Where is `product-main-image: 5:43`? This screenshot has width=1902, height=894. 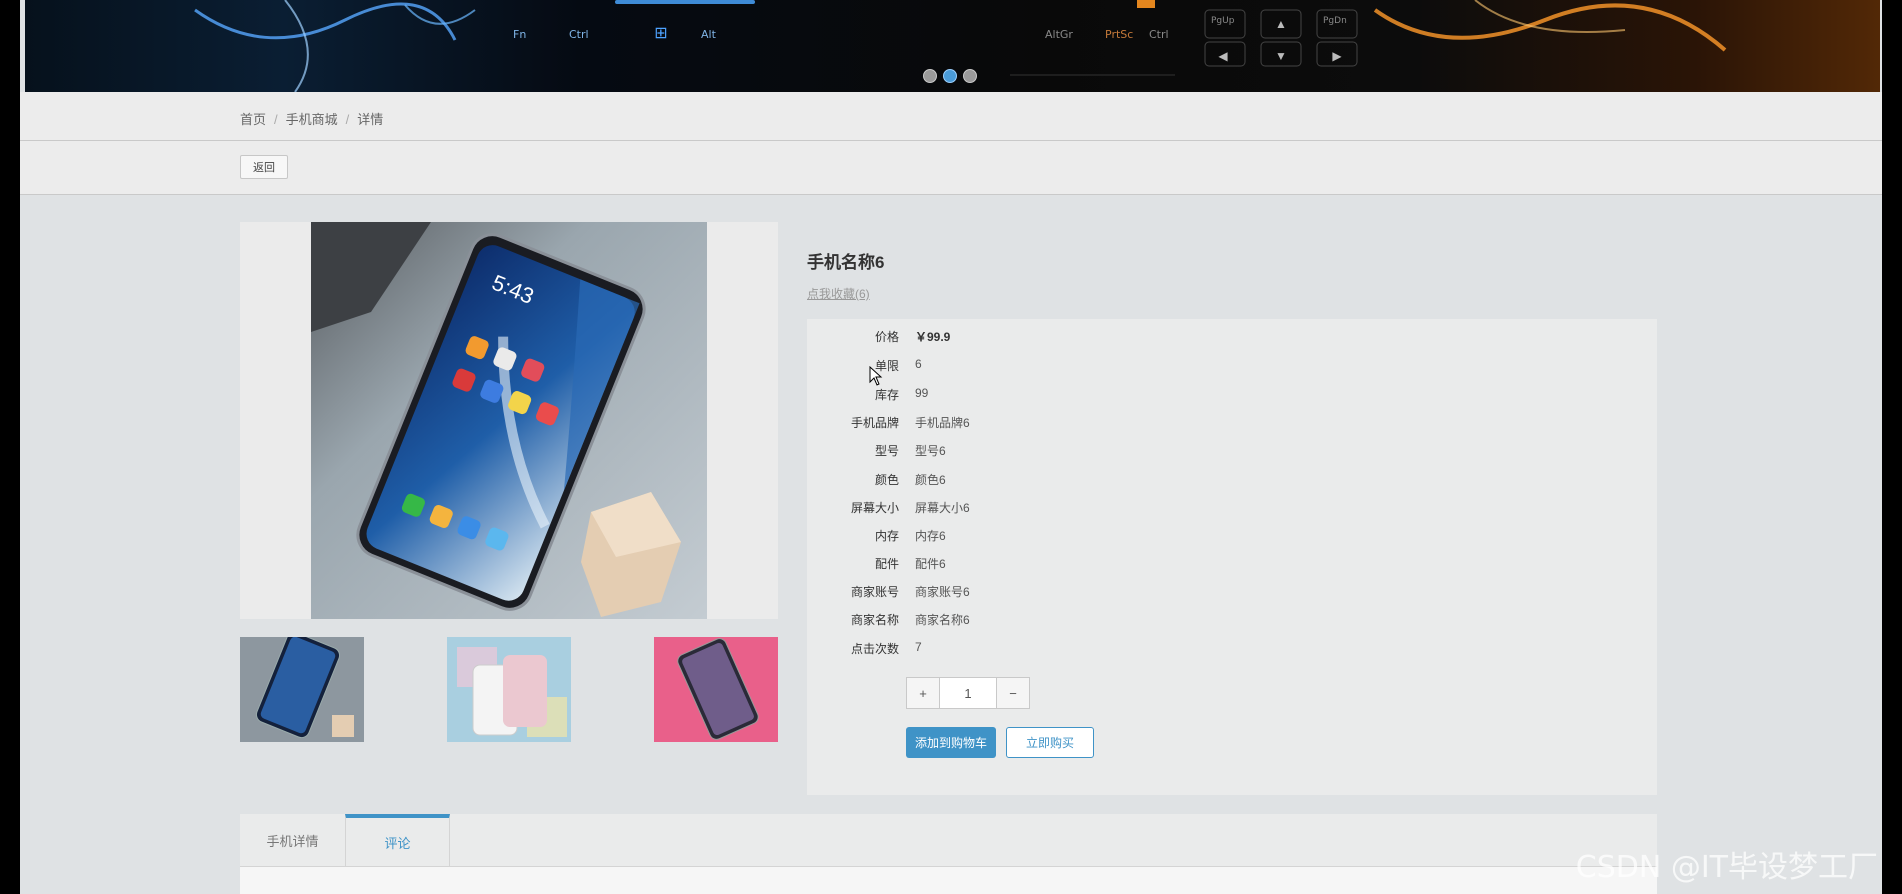
product-main-image: 5:43 is located at coordinates (509, 420).